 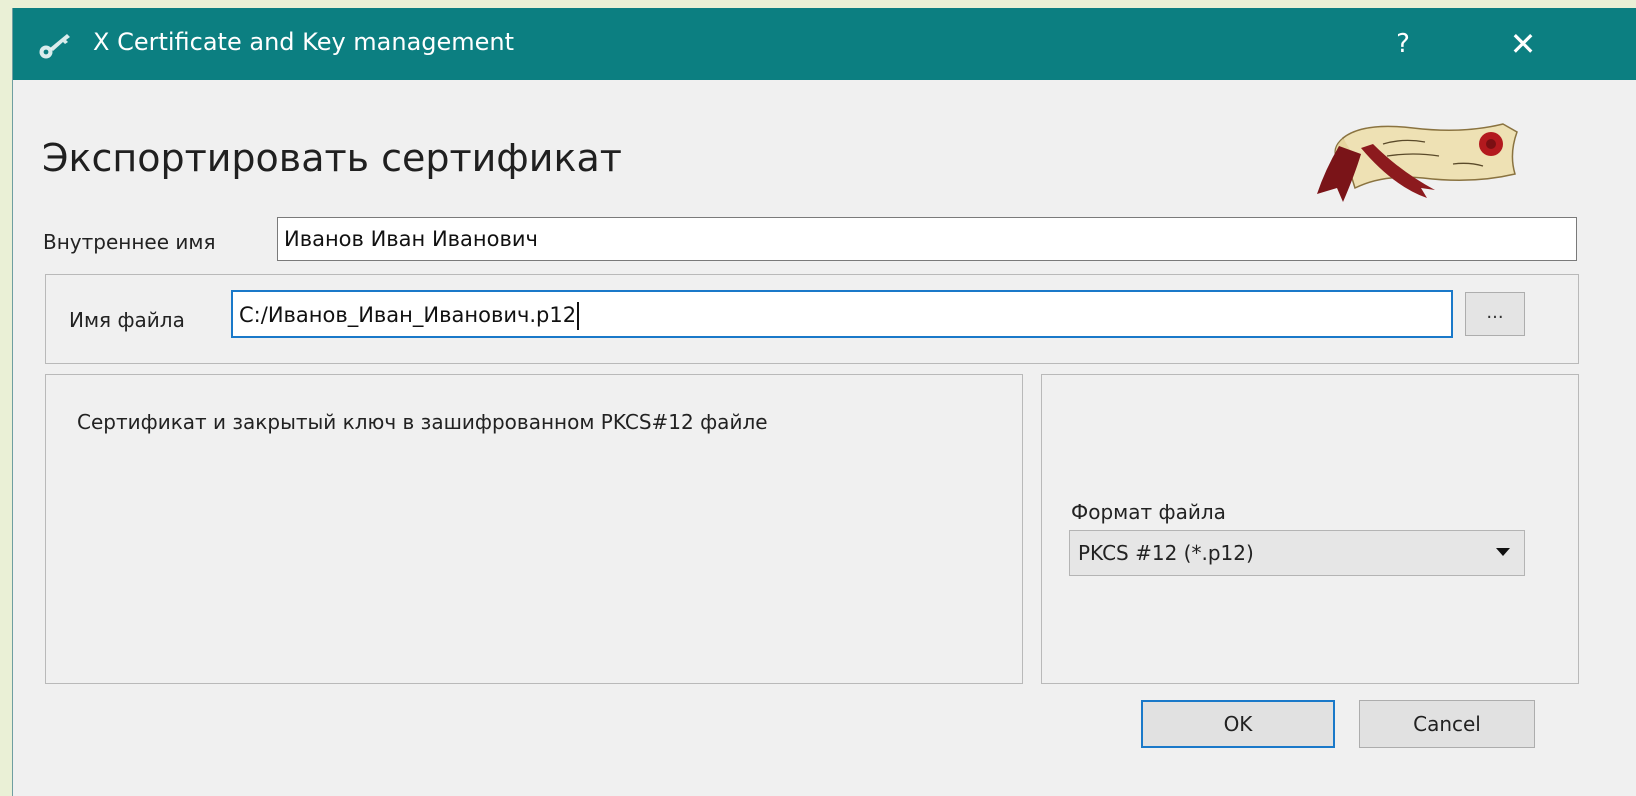 What do you see at coordinates (54, 46) in the screenshot?
I see `key-icon` at bounding box center [54, 46].